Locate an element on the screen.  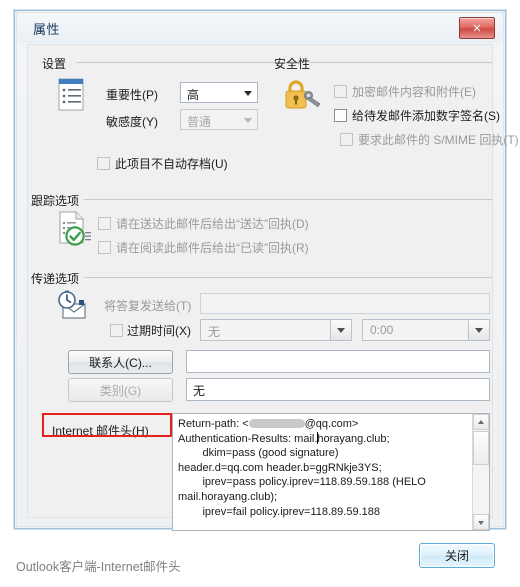
dialog-titlebar: 属性 ✕ is located at coordinates (260, 28).